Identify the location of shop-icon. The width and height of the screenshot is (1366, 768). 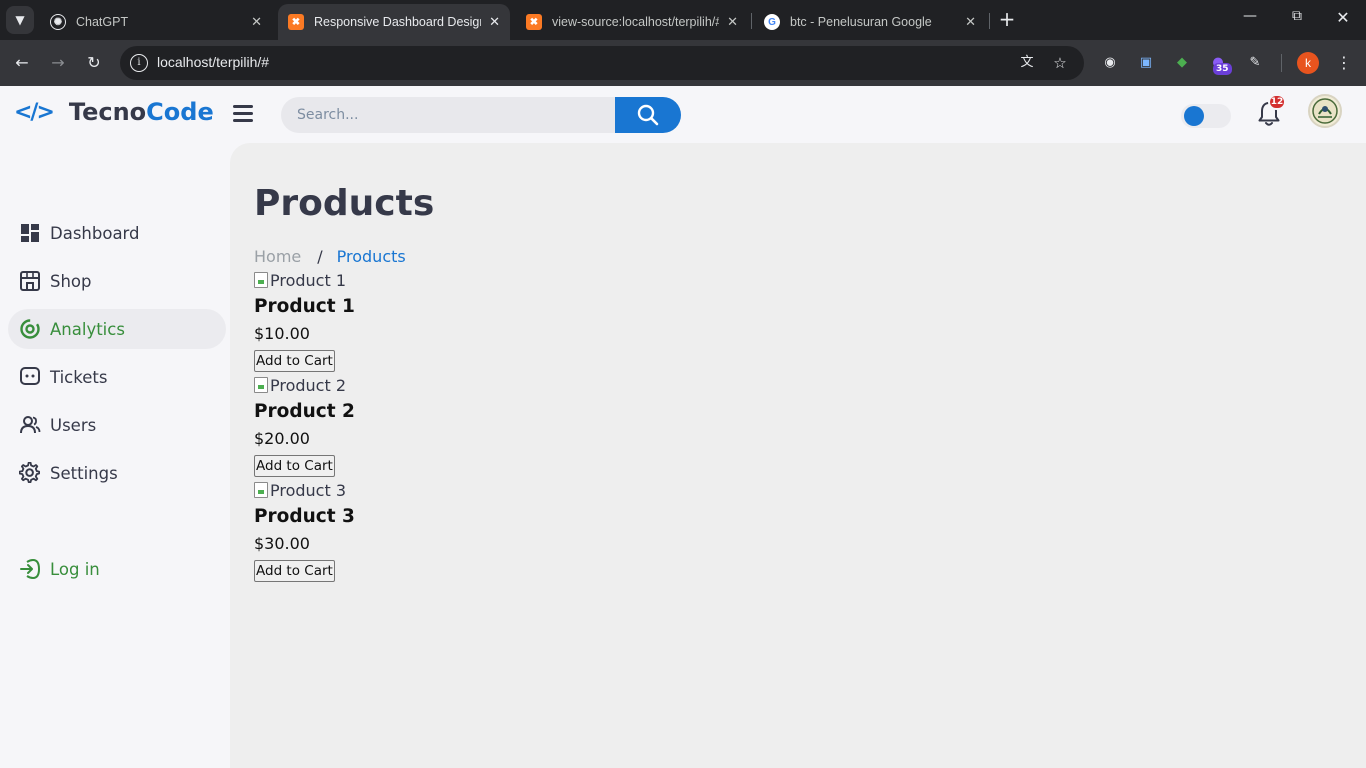
(30, 281).